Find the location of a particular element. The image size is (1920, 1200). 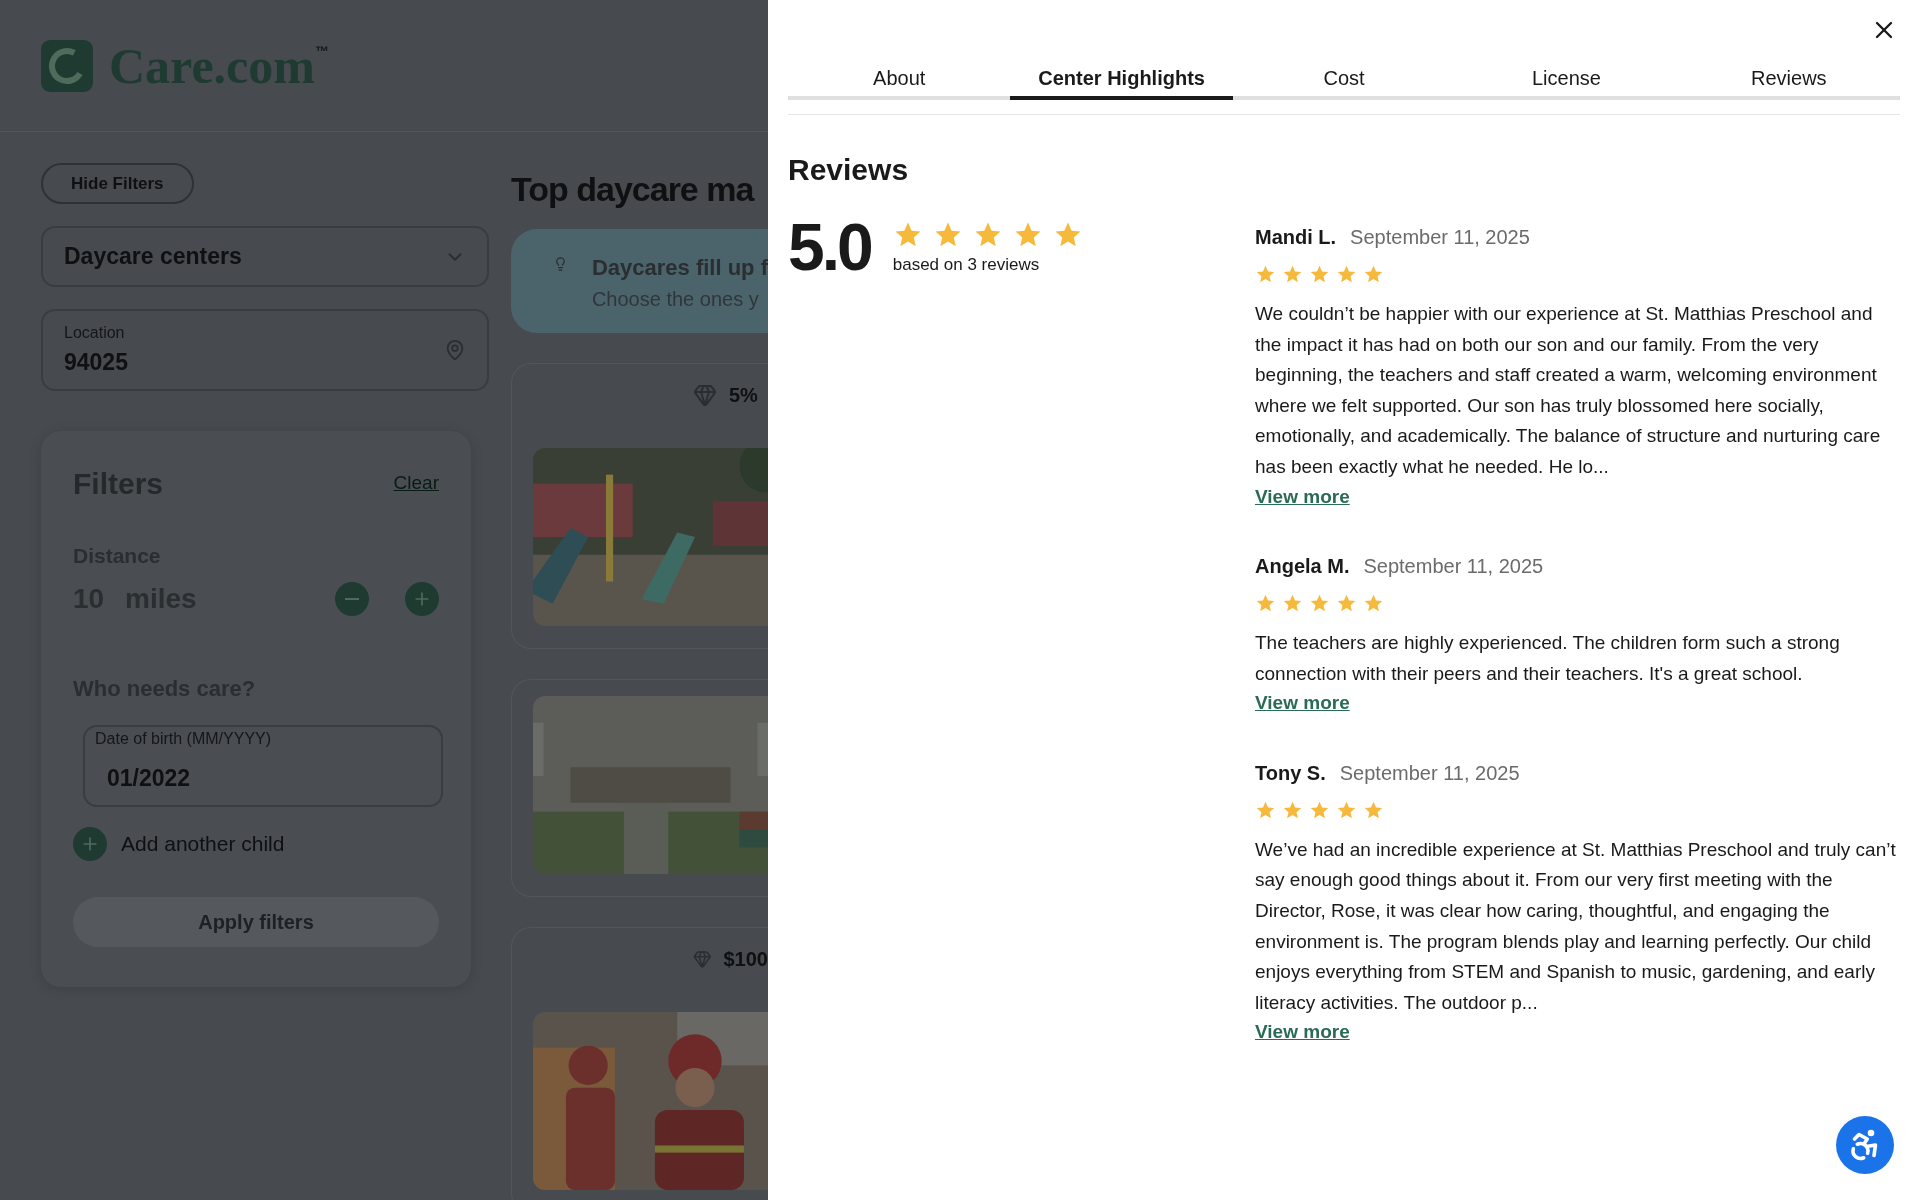

care-type-dropdown: Daycare centers is located at coordinates (265, 256).